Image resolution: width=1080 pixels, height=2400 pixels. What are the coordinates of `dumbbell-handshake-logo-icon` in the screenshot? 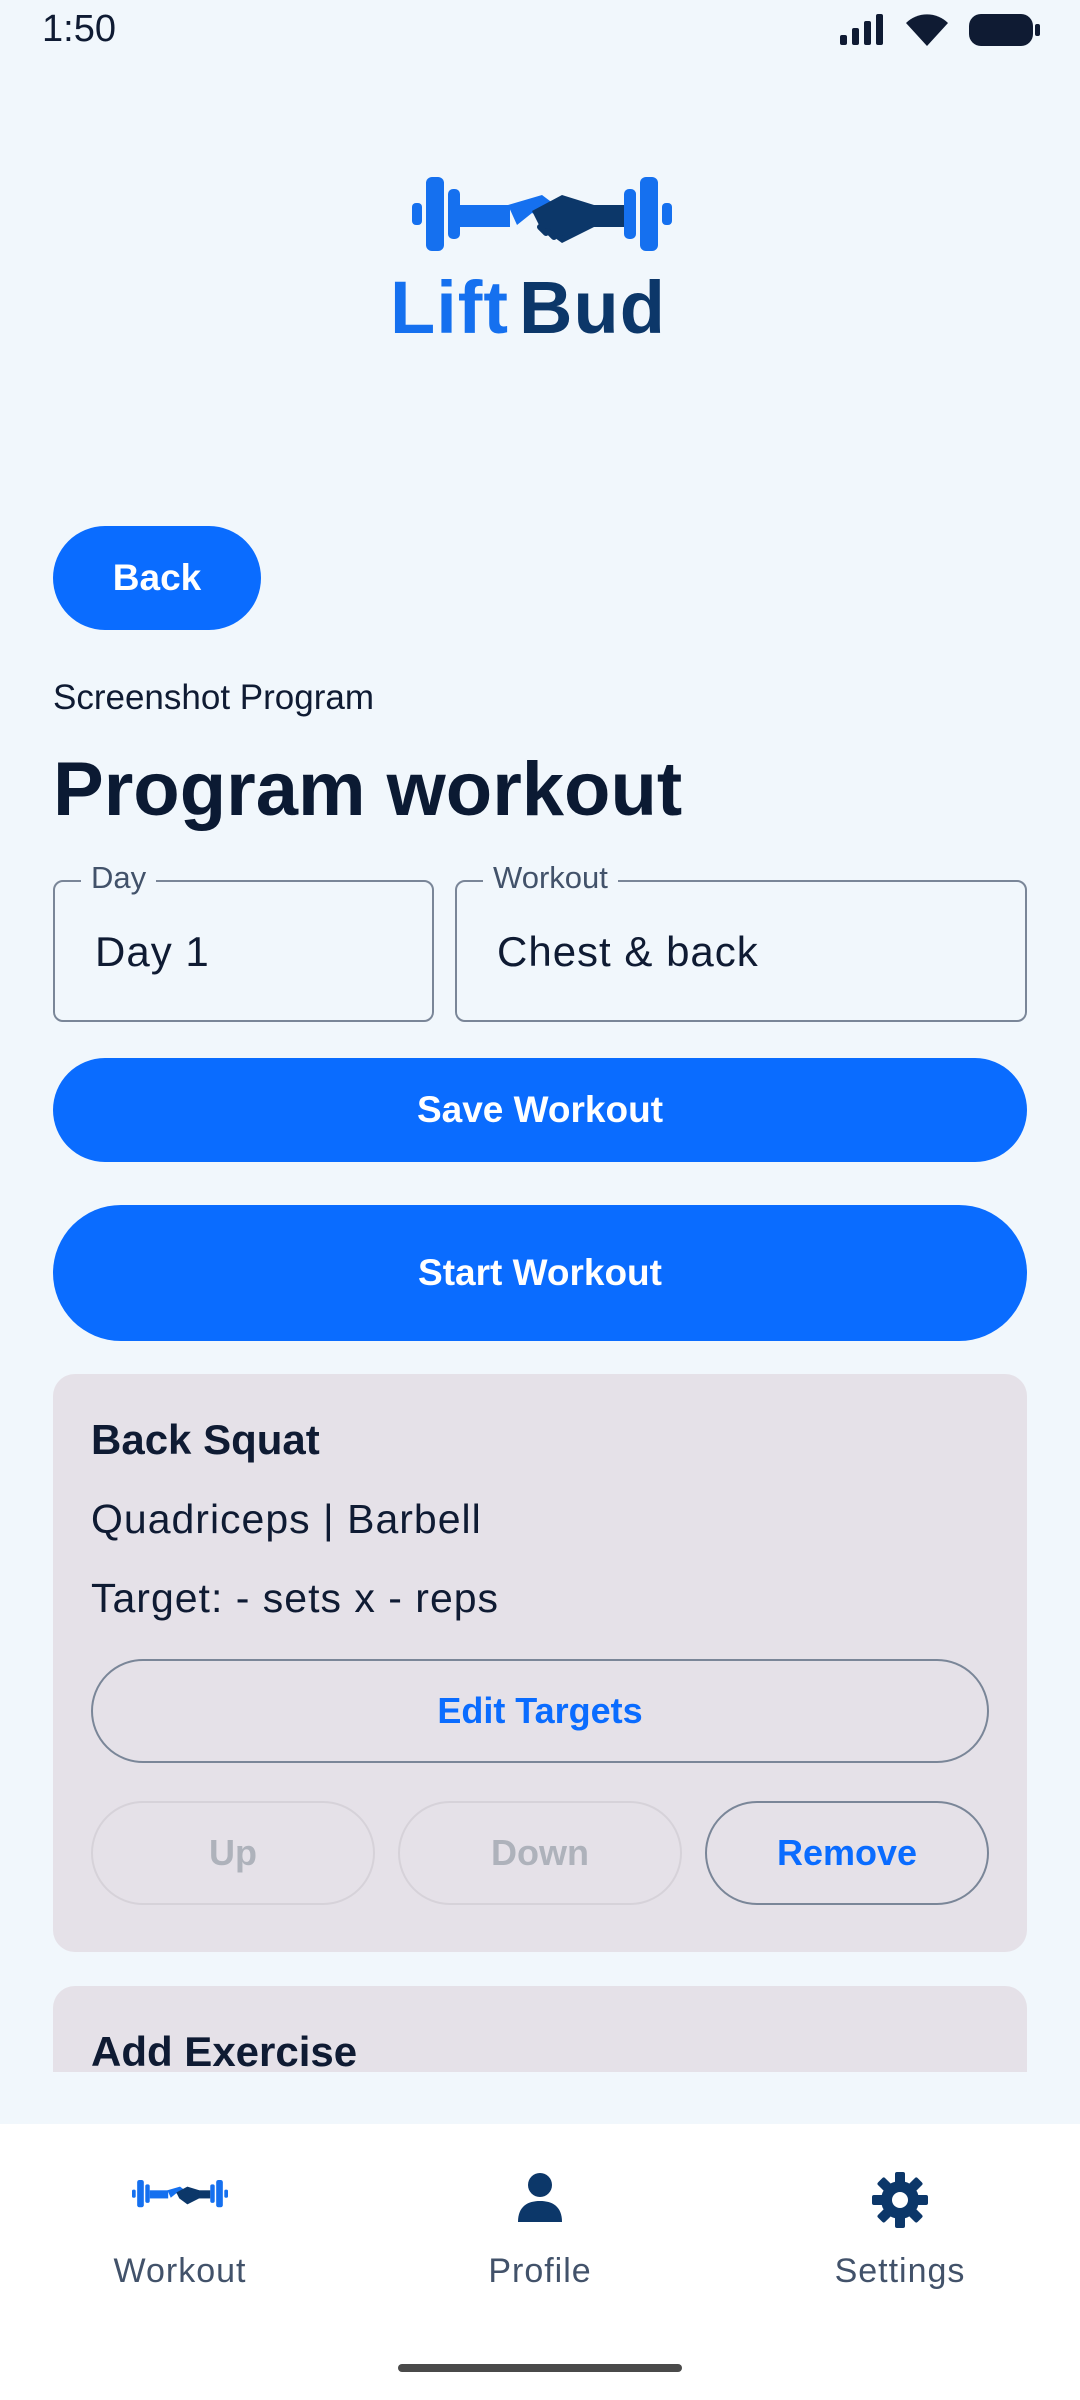 It's located at (542, 214).